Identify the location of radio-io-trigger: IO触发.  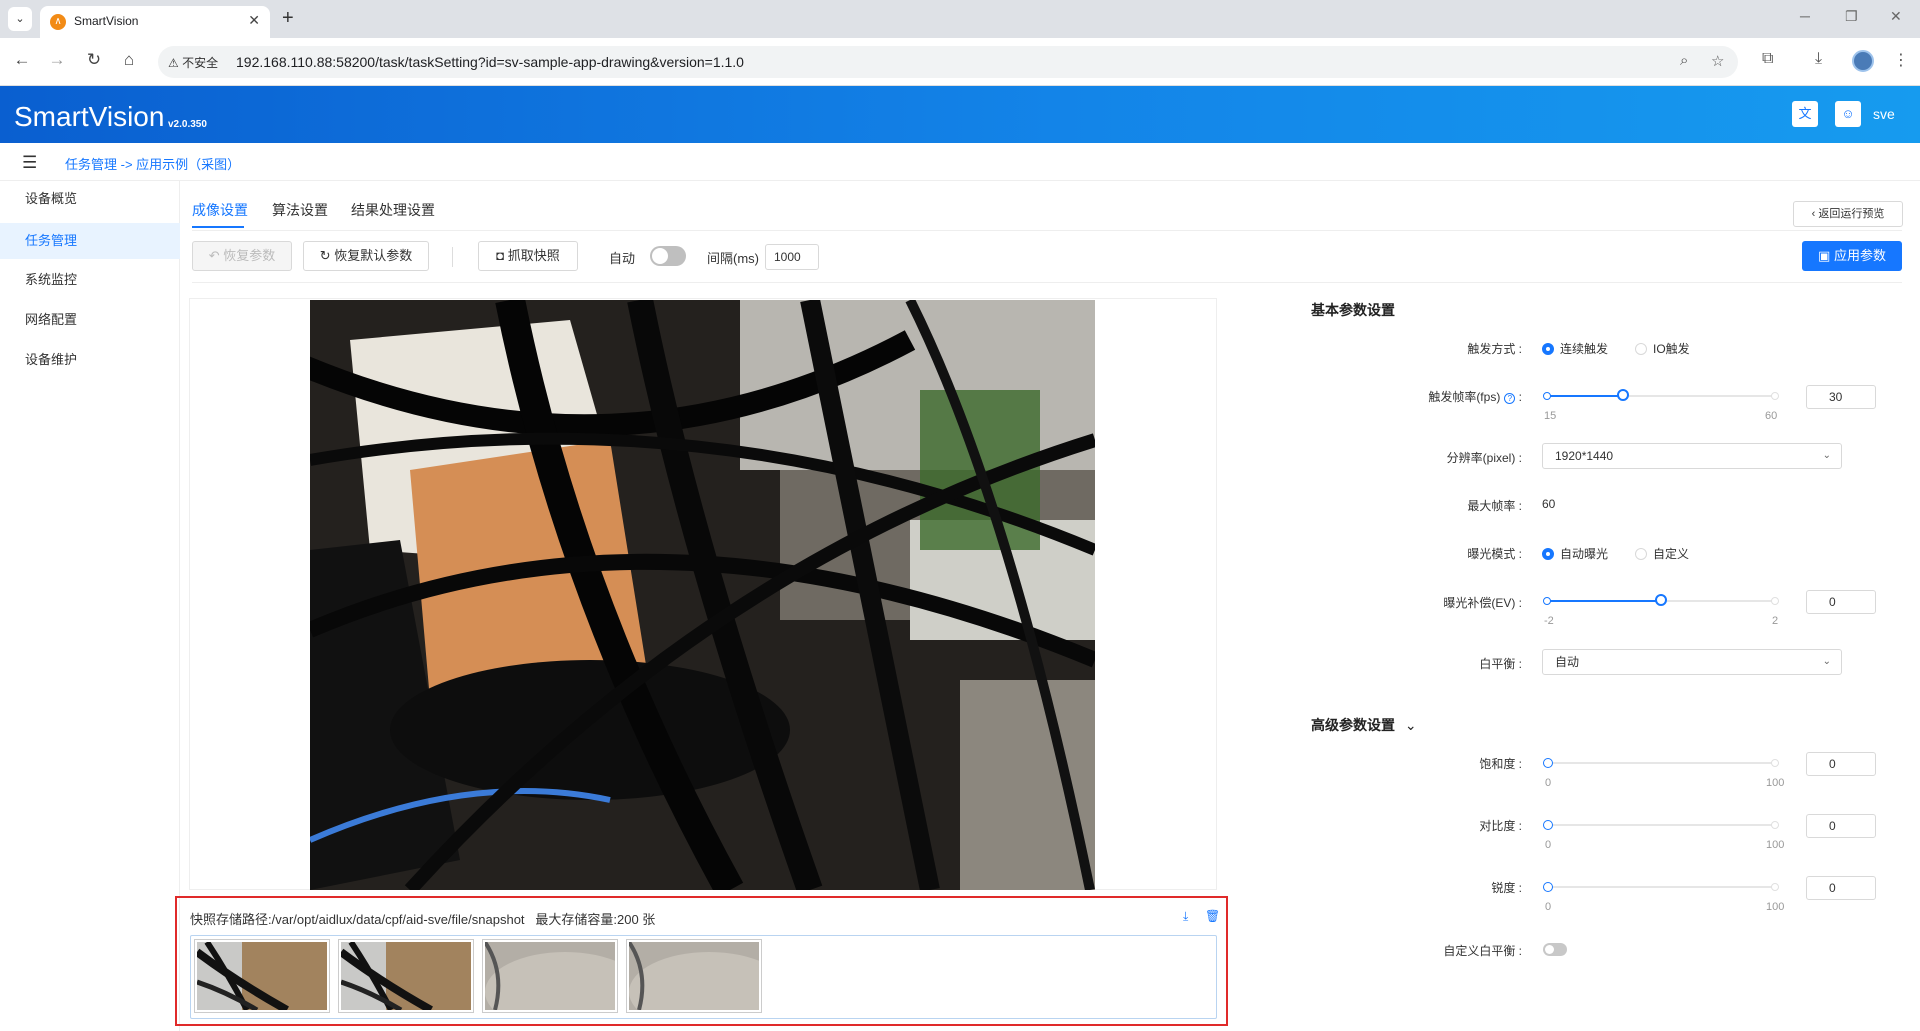
(1662, 348).